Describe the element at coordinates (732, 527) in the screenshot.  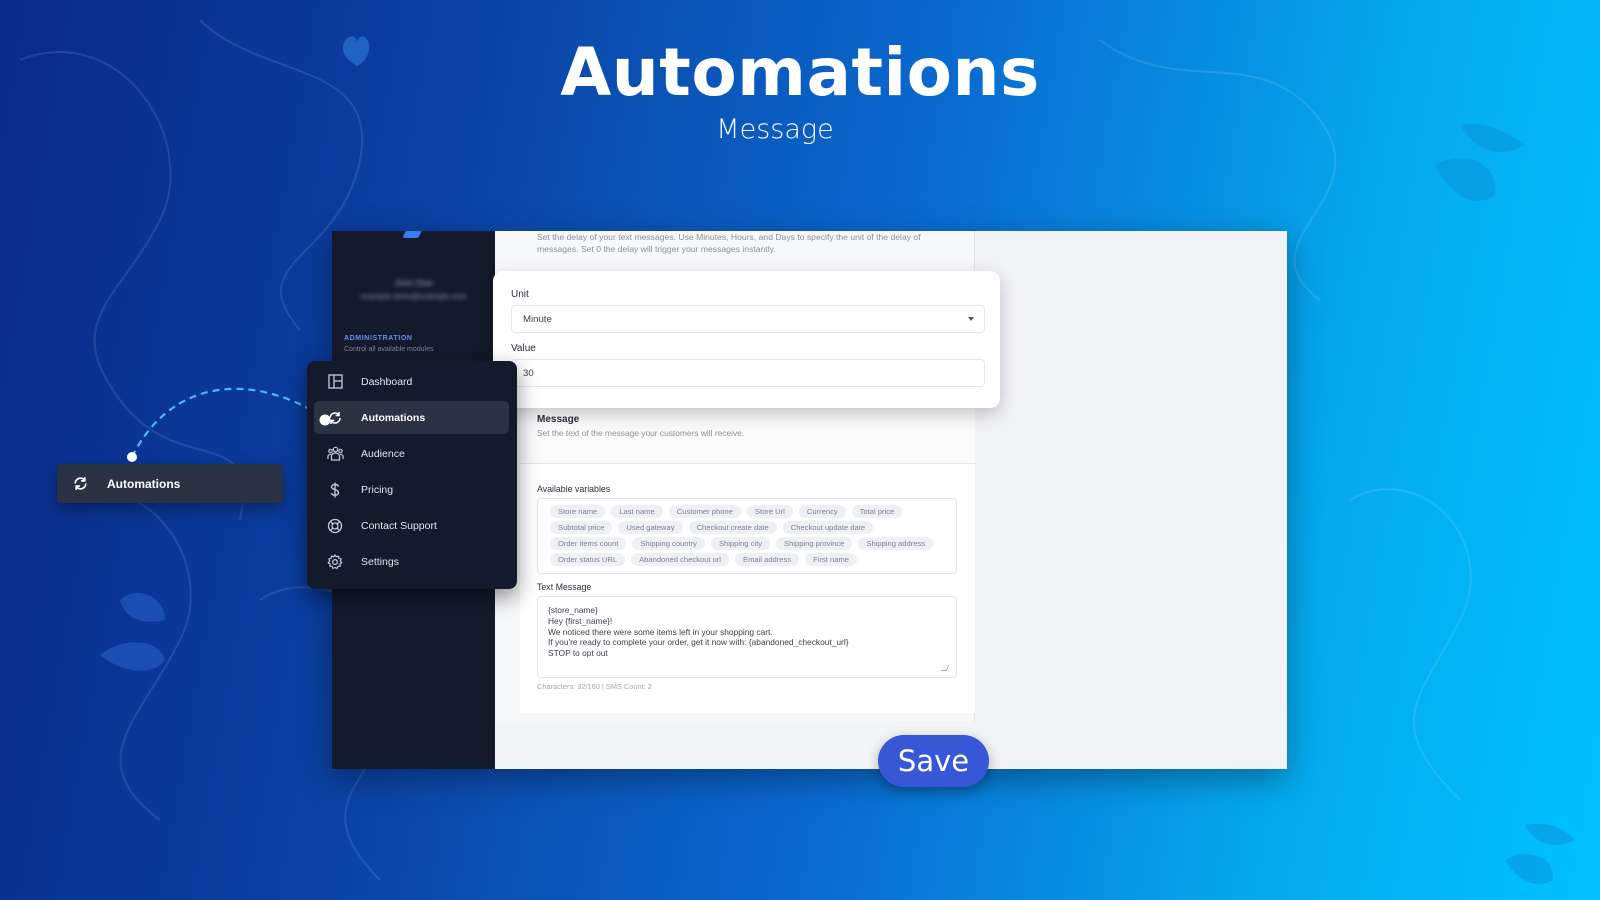
I see `variable-chip: Checkout create date` at that location.